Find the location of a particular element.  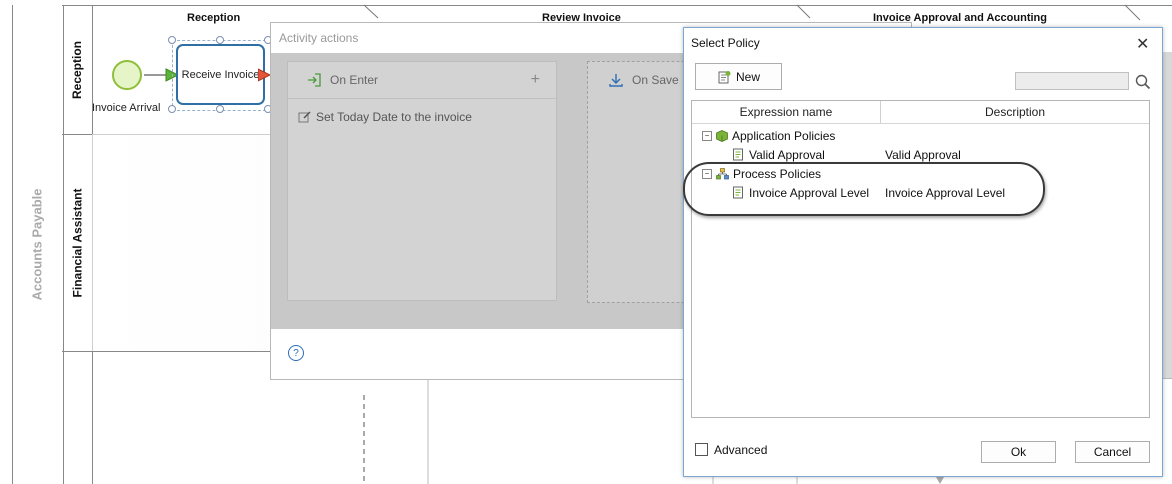

ok-button: Ok is located at coordinates (1018, 452).